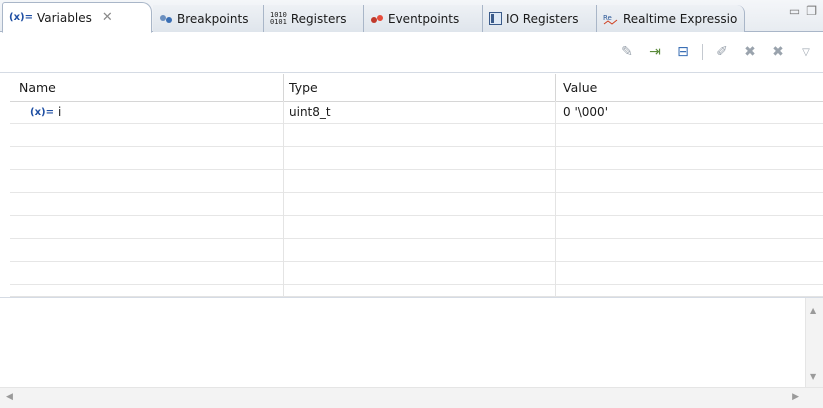  Describe the element at coordinates (813, 376) in the screenshot. I see `scroll-down-icon: ▼` at that location.